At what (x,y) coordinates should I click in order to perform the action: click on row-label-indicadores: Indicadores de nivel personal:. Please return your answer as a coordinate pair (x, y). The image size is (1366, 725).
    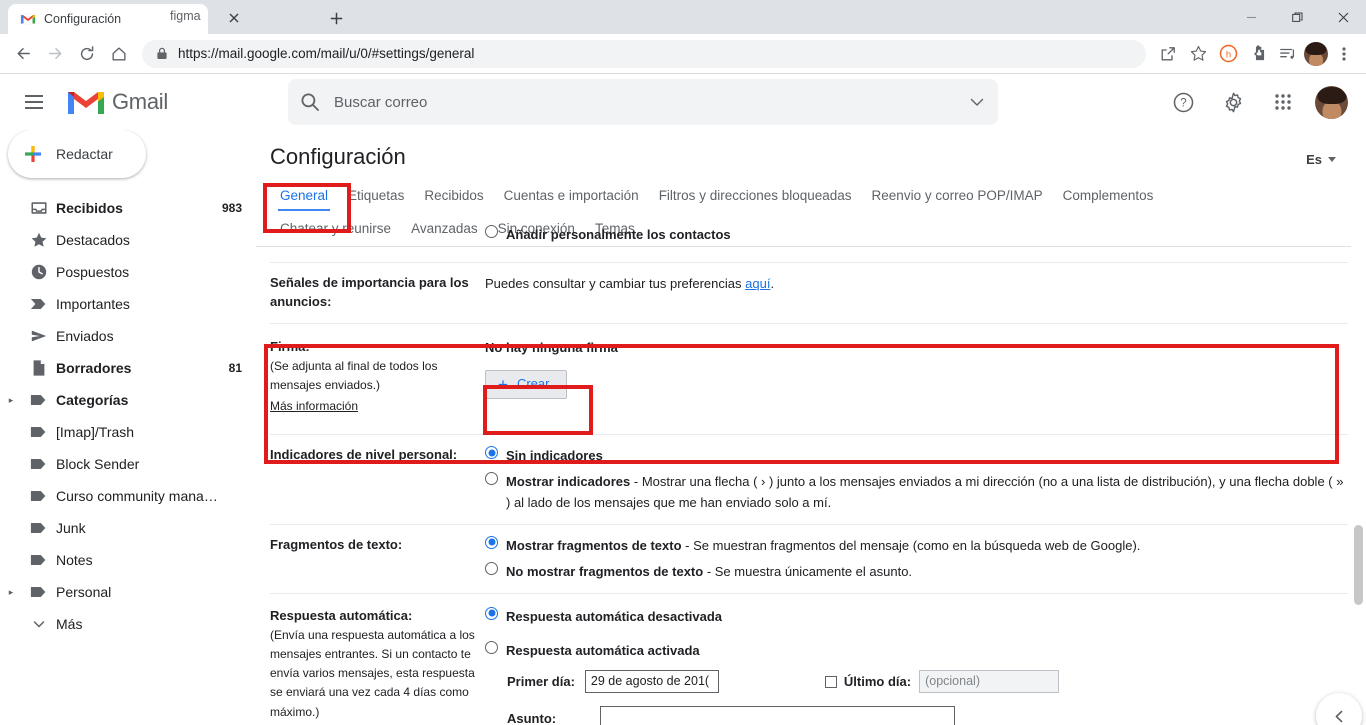
    Looking at the image, I should click on (364, 455).